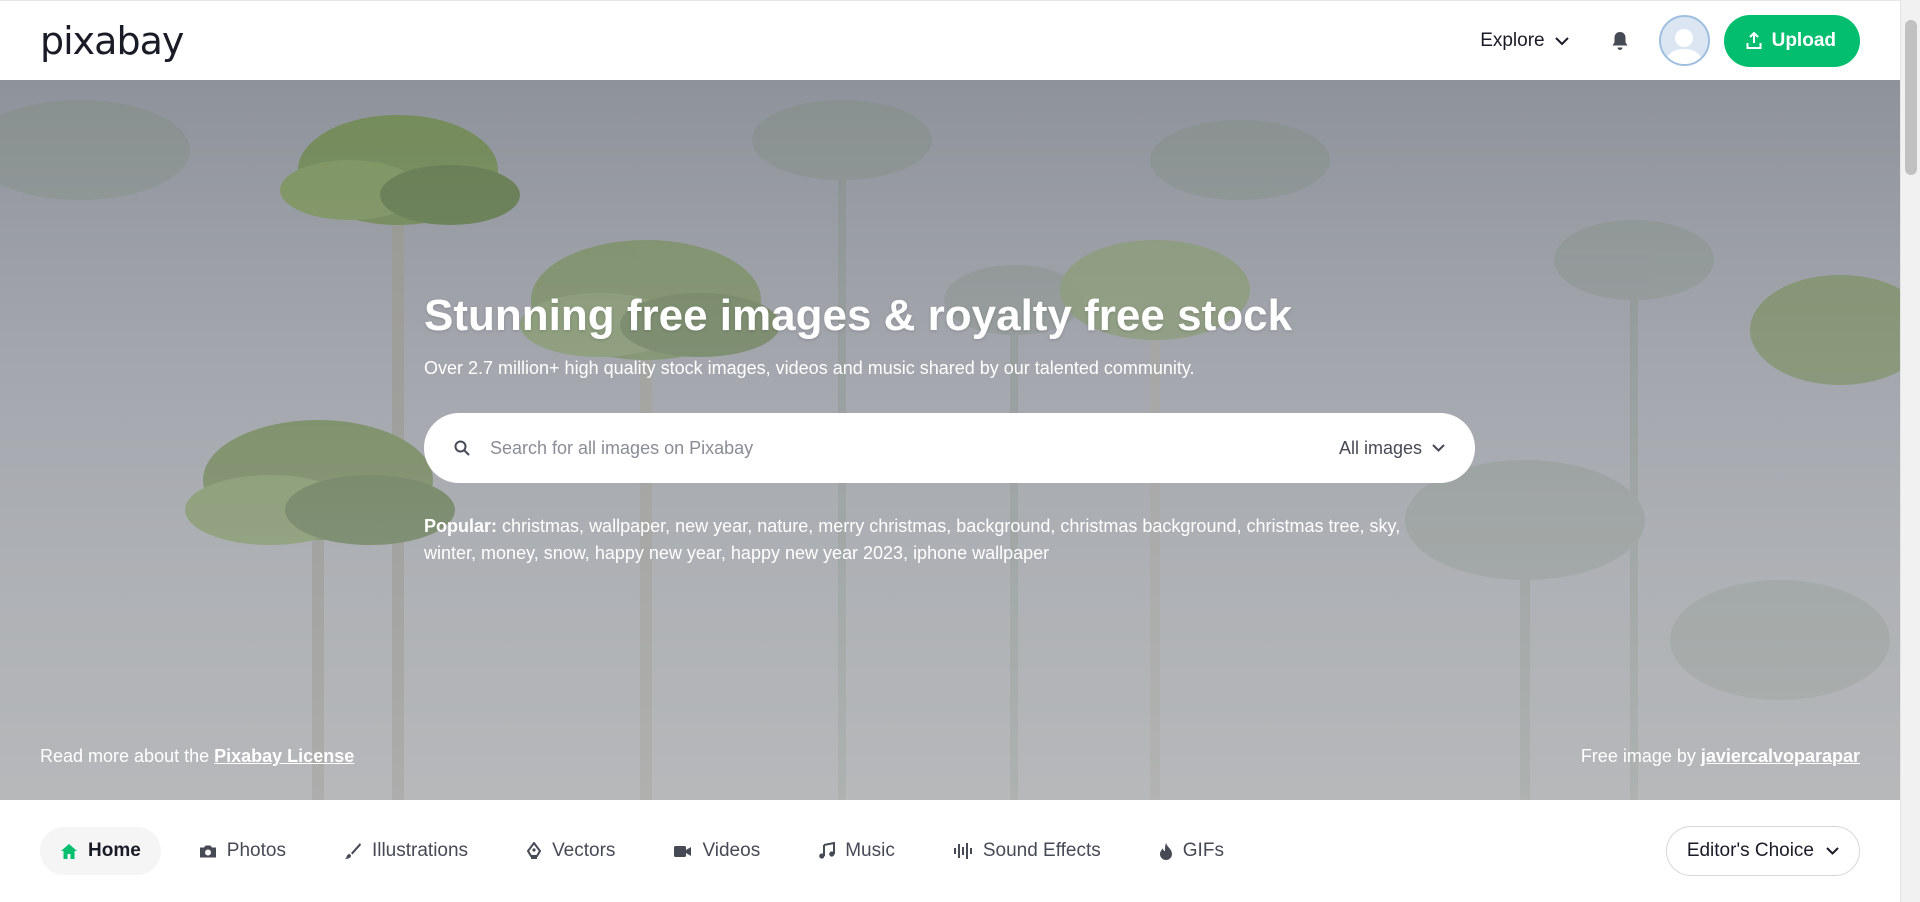  What do you see at coordinates (1003, 526) in the screenshot?
I see `popular-tag: background` at bounding box center [1003, 526].